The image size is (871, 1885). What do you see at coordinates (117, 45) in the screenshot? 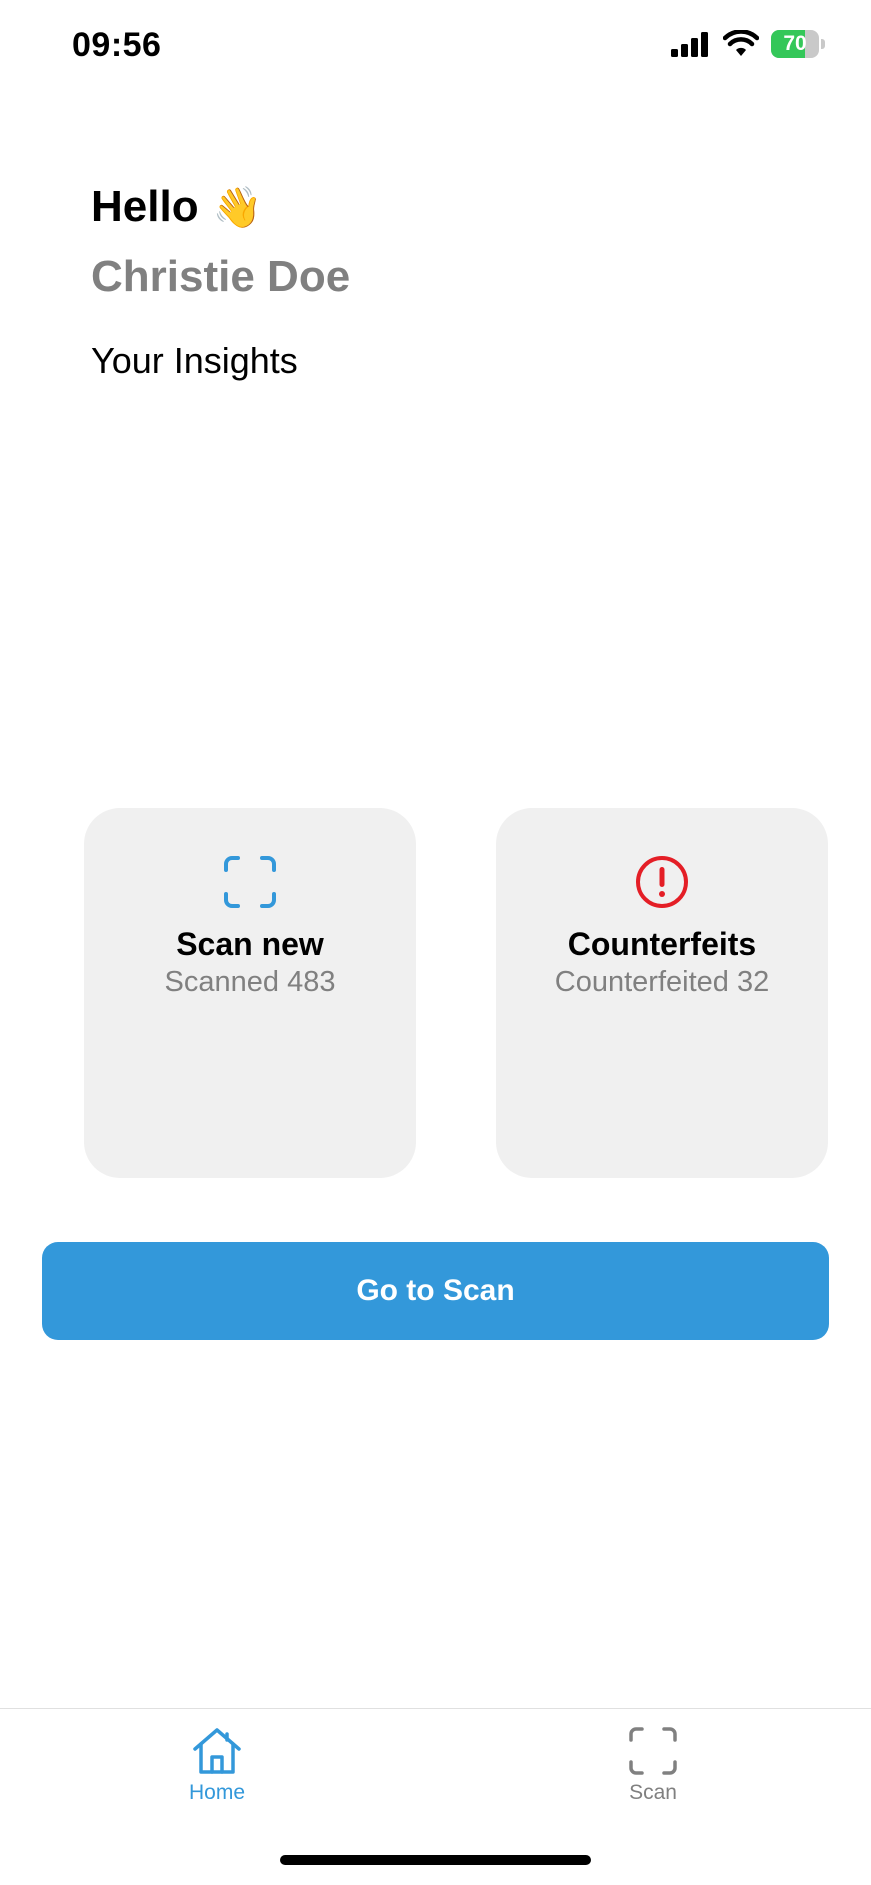
I see `status-time: 09:56` at bounding box center [117, 45].